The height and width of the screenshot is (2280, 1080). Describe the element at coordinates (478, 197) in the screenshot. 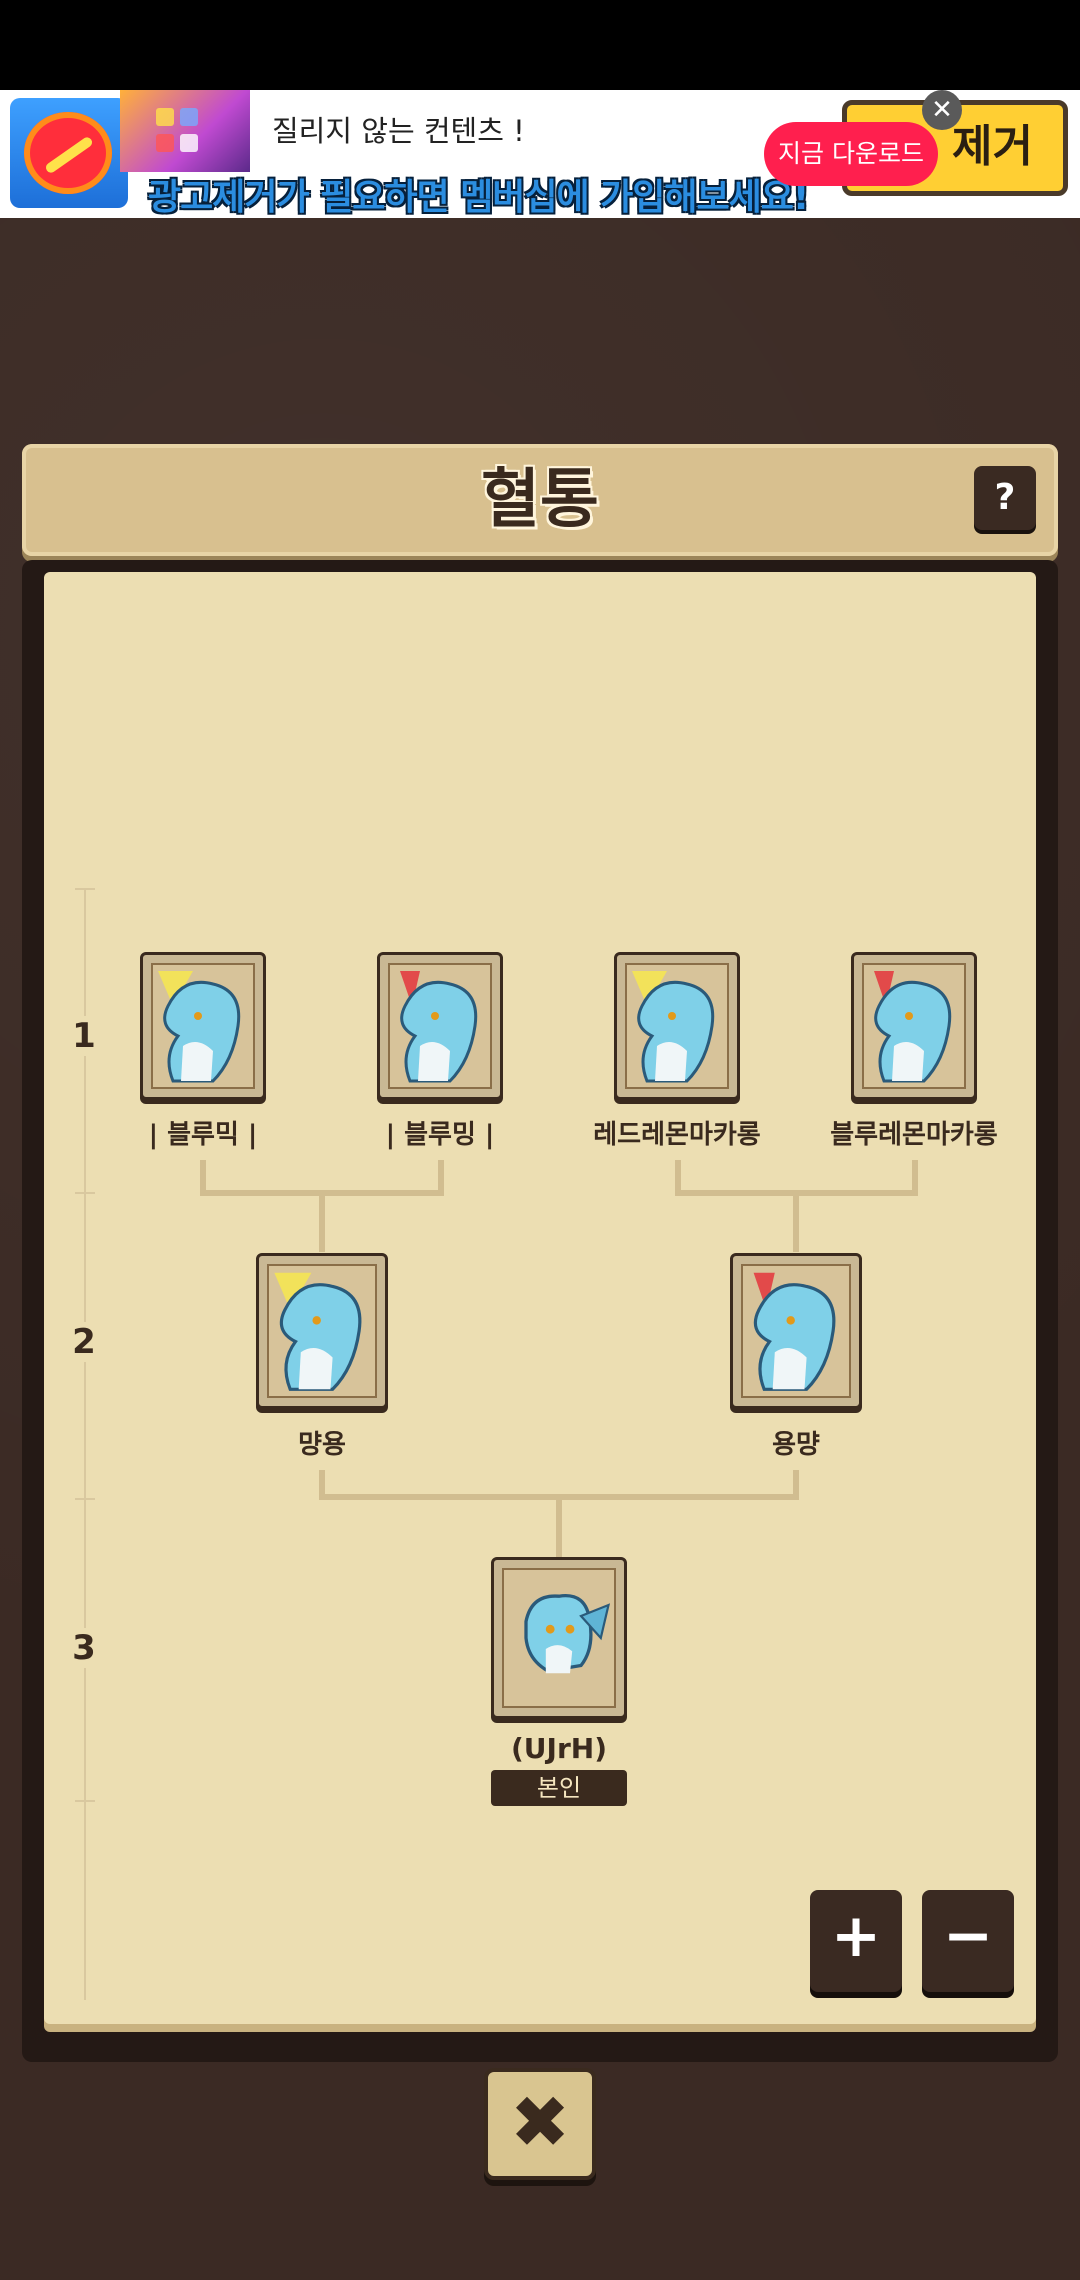

I see `ad-membership-text: 광고제거가 필요하면 멤버십에 가입해보세요!` at that location.